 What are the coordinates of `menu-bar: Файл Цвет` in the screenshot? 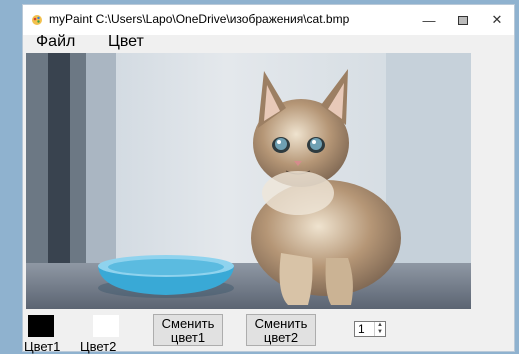 It's located at (268, 43).